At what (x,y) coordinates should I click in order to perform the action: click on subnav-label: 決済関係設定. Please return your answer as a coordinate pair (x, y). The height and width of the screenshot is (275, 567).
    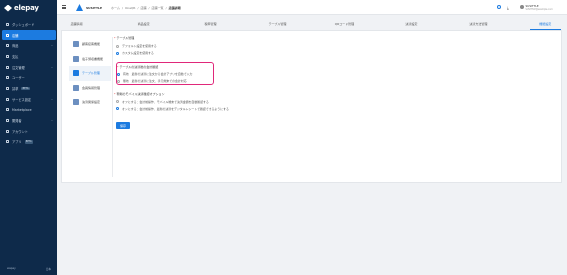
    Looking at the image, I should click on (91, 102).